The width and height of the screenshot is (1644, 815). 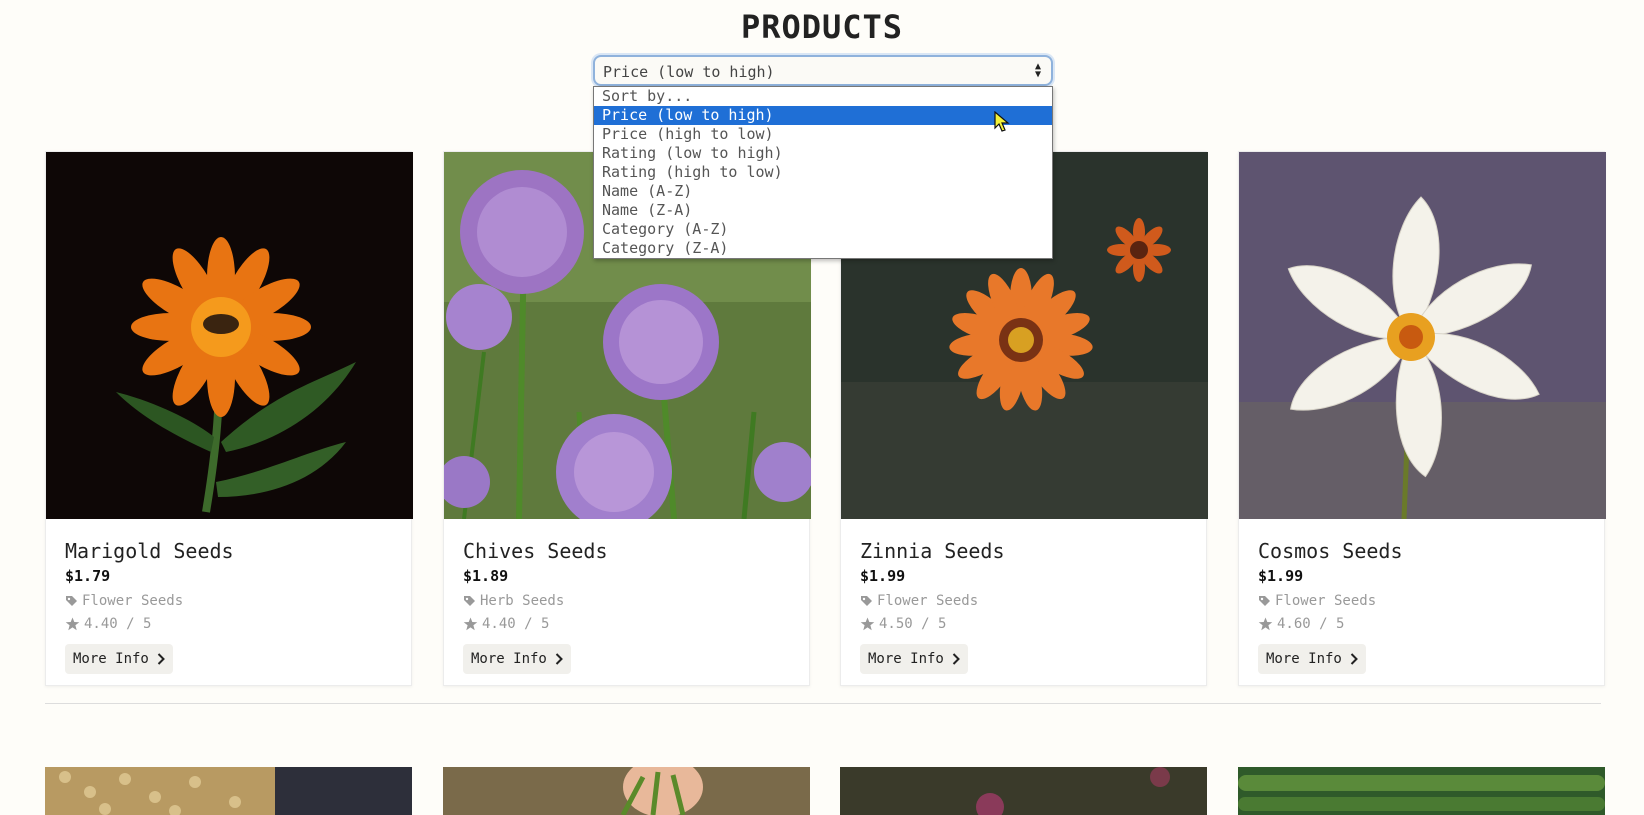 I want to click on sort-arrows-icon: ▲ ▼, so click(x=1037, y=70).